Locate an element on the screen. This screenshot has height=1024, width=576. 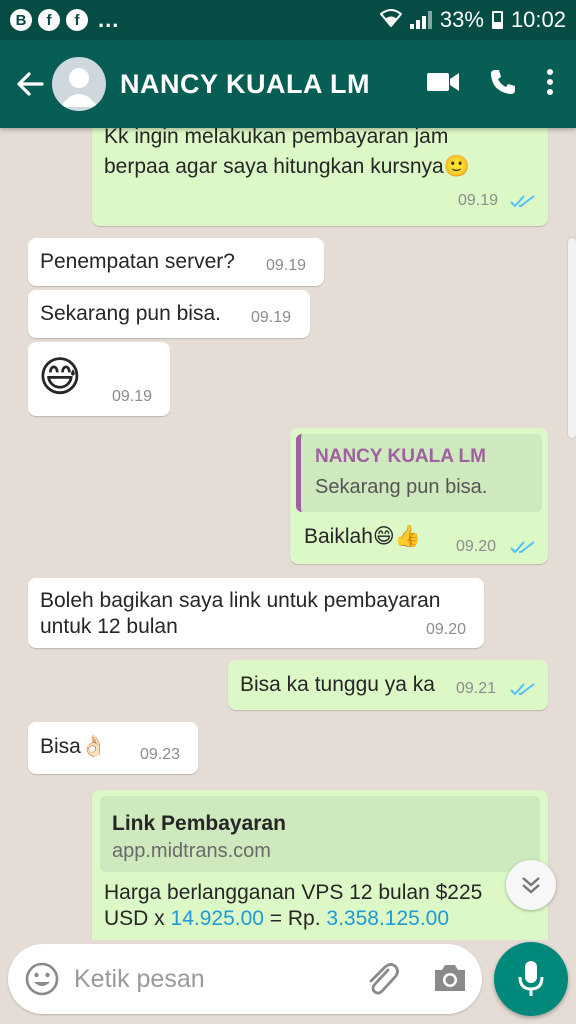
message-time: 09.21 is located at coordinates (476, 688).